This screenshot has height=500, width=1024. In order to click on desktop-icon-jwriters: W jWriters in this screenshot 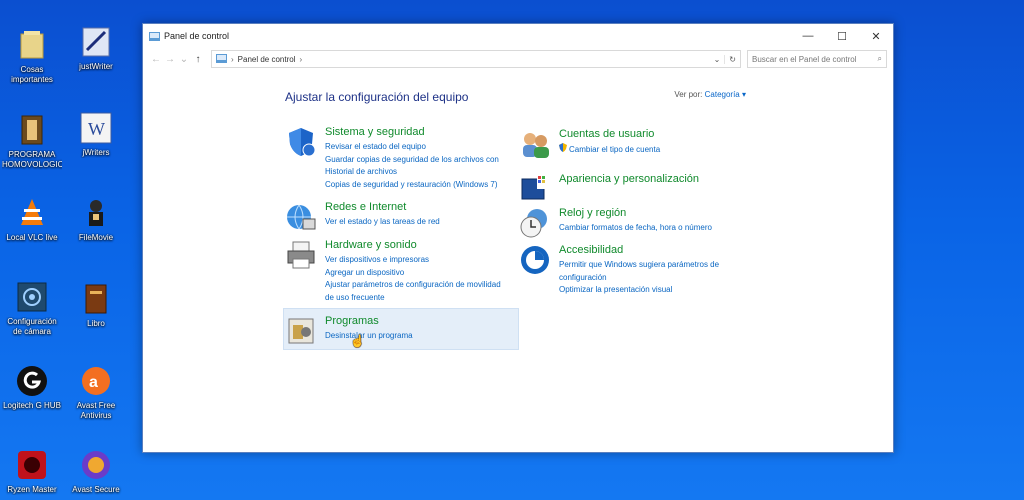, I will do `click(96, 134)`.